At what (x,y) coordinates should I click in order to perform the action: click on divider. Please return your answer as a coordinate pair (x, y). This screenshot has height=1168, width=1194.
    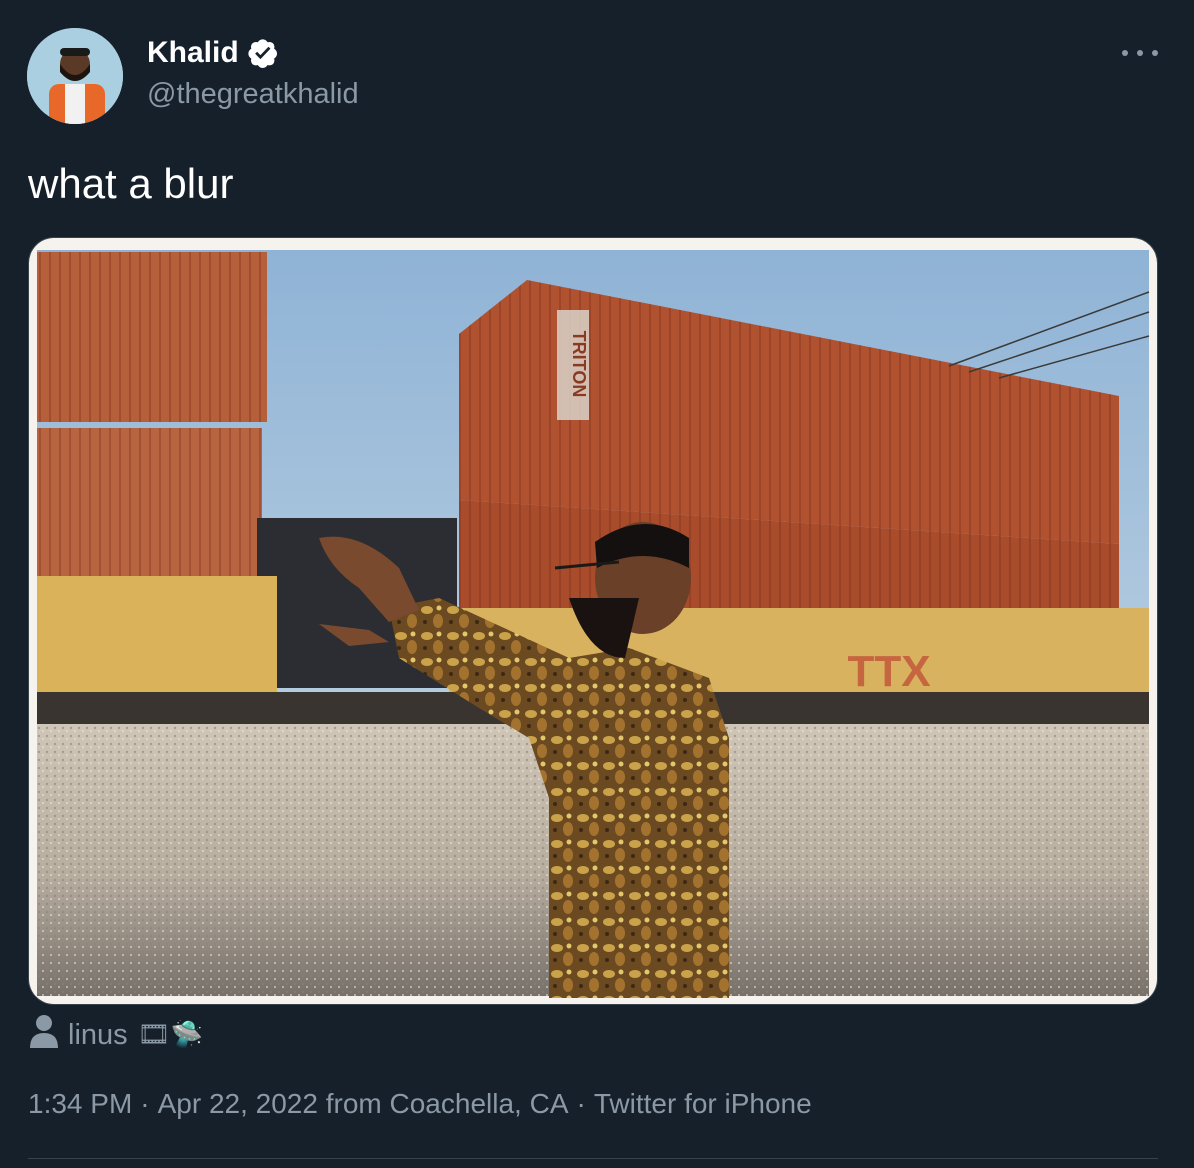
    Looking at the image, I should click on (593, 1158).